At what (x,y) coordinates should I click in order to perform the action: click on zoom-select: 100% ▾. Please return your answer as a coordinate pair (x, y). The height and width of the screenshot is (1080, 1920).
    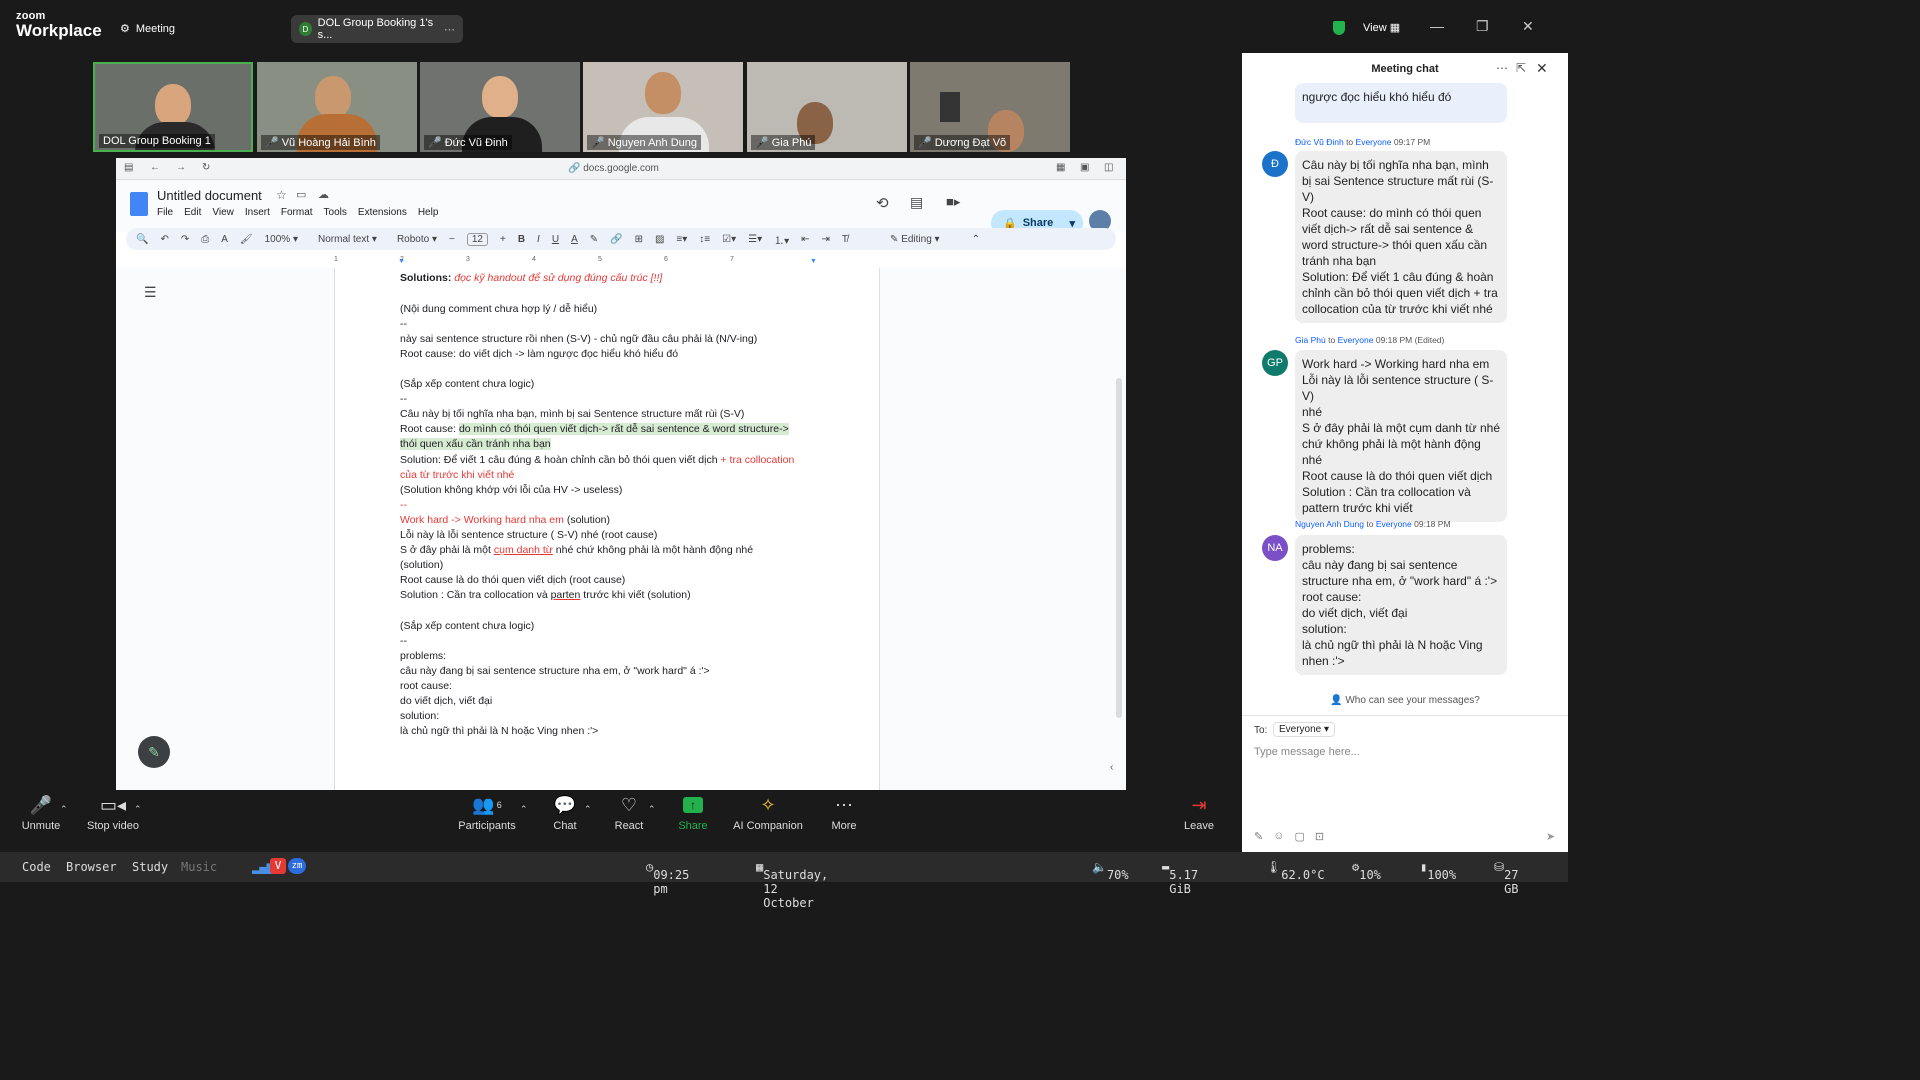
    Looking at the image, I should click on (281, 239).